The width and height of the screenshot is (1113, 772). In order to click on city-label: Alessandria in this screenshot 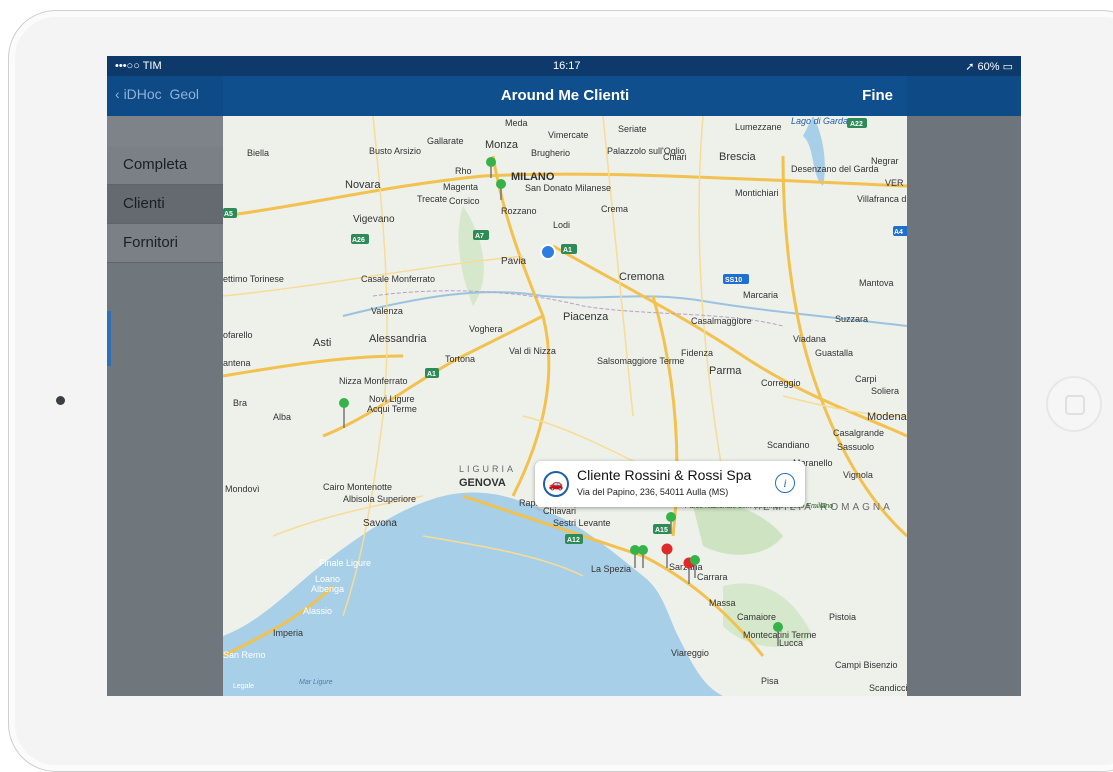, I will do `click(398, 339)`.